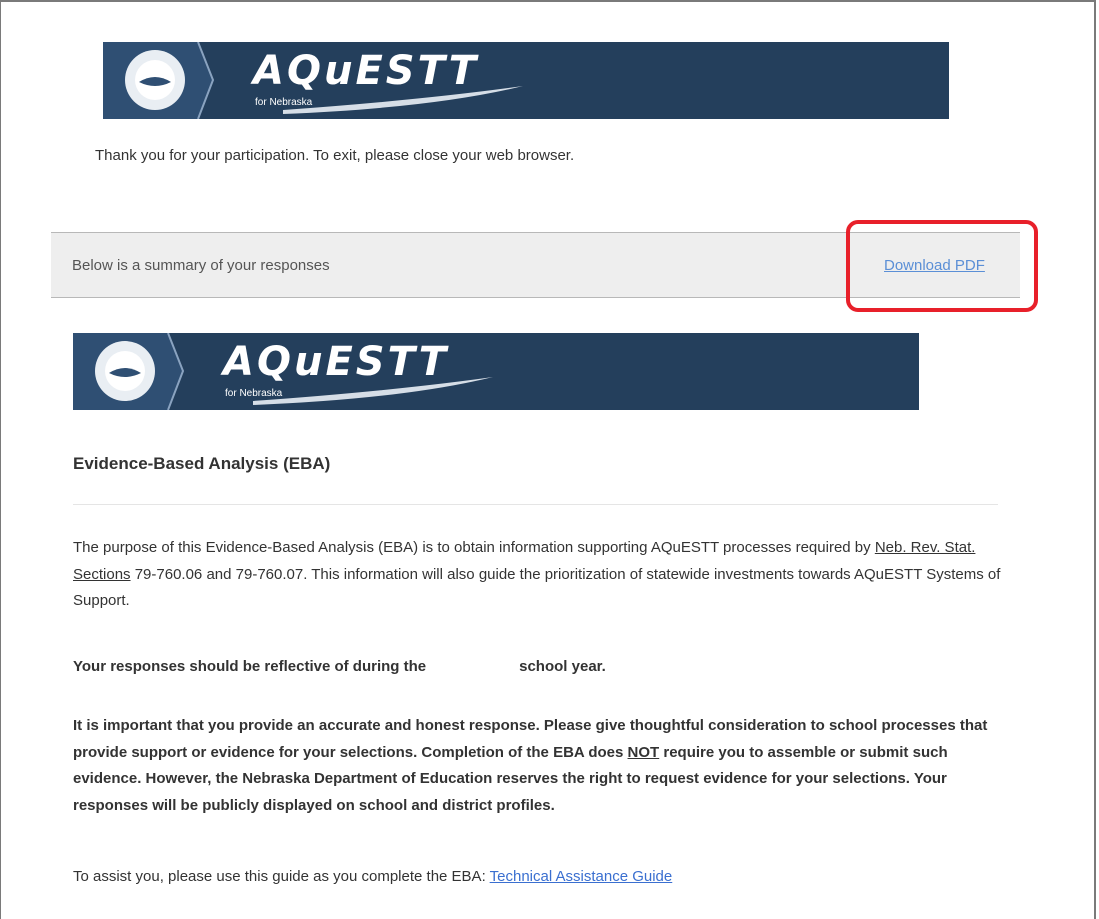 Image resolution: width=1099 pixels, height=919 pixels. I want to click on divider, so click(535, 504).